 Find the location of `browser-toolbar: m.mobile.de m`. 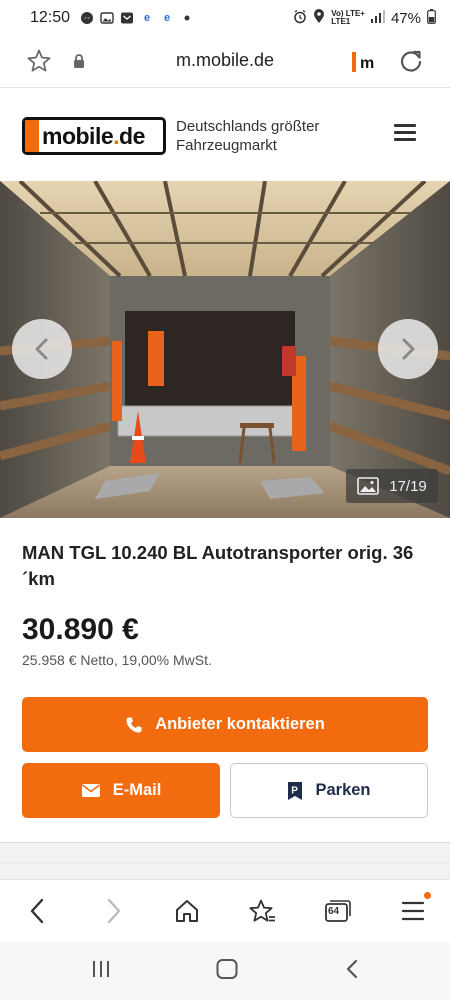

browser-toolbar: m.mobile.de m is located at coordinates (225, 62).